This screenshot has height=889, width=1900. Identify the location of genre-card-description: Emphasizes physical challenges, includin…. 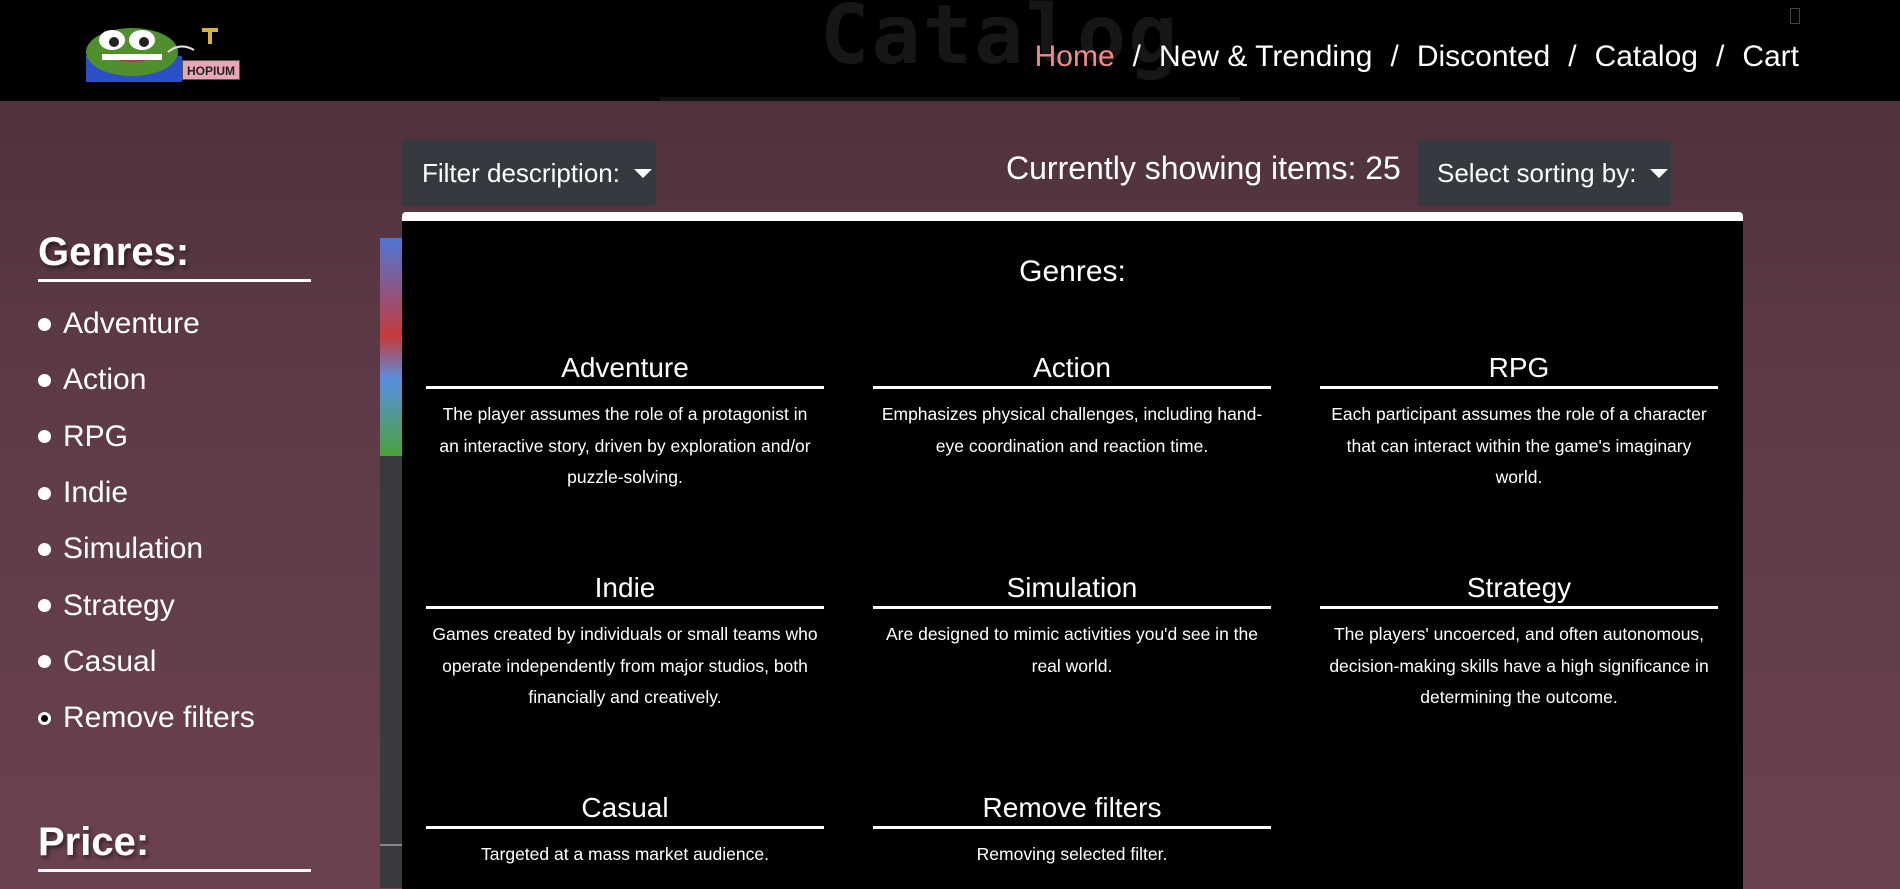
(1072, 430).